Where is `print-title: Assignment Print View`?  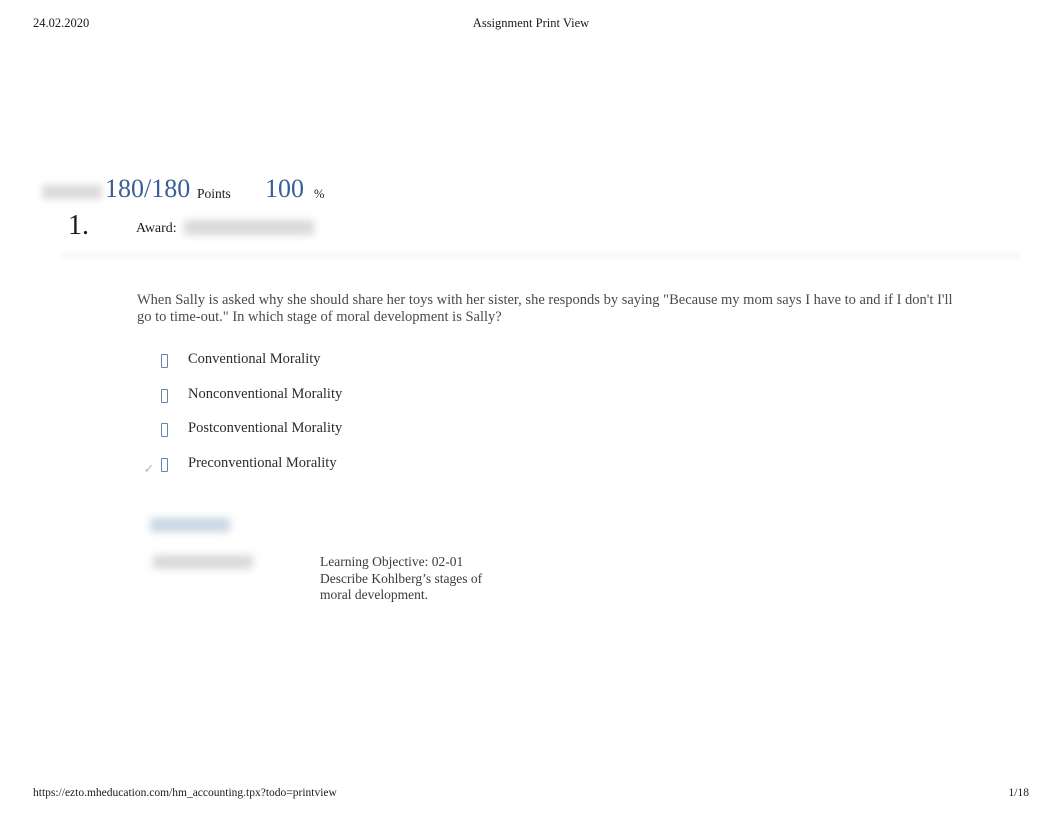 print-title: Assignment Print View is located at coordinates (531, 23).